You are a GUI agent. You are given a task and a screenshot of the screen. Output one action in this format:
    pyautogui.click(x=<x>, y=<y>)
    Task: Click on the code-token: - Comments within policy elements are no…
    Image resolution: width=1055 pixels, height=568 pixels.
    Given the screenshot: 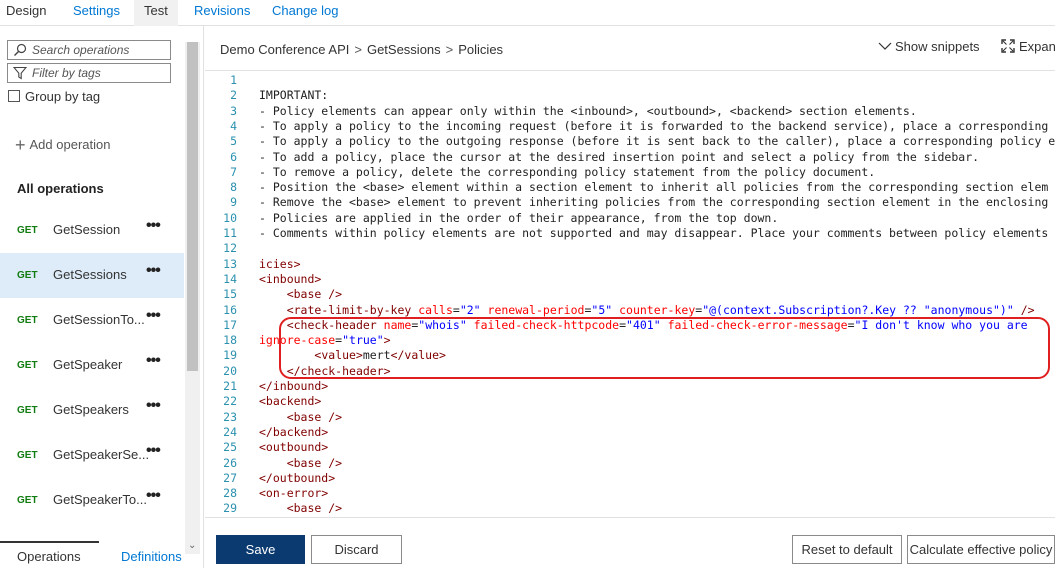 What is the action you would take?
    pyautogui.click(x=654, y=233)
    